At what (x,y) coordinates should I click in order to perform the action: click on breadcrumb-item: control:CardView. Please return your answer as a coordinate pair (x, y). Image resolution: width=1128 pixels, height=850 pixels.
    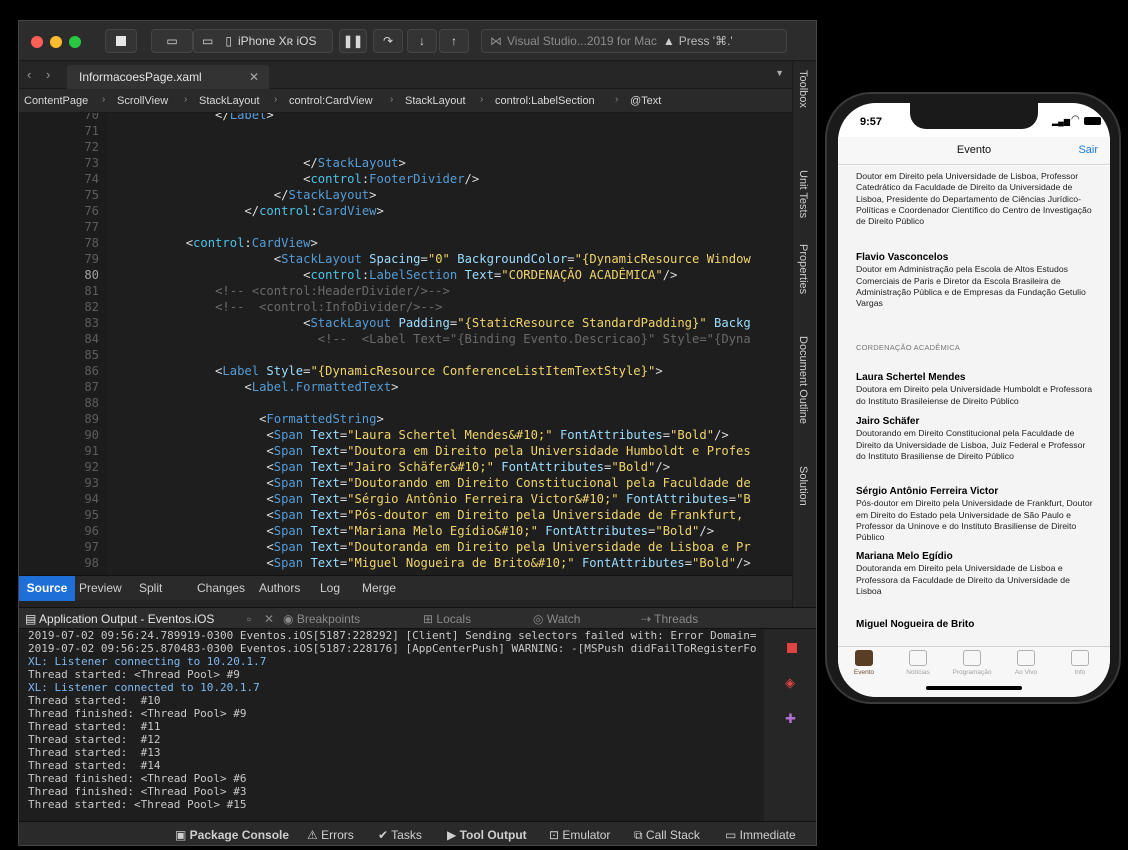
    Looking at the image, I should click on (331, 101).